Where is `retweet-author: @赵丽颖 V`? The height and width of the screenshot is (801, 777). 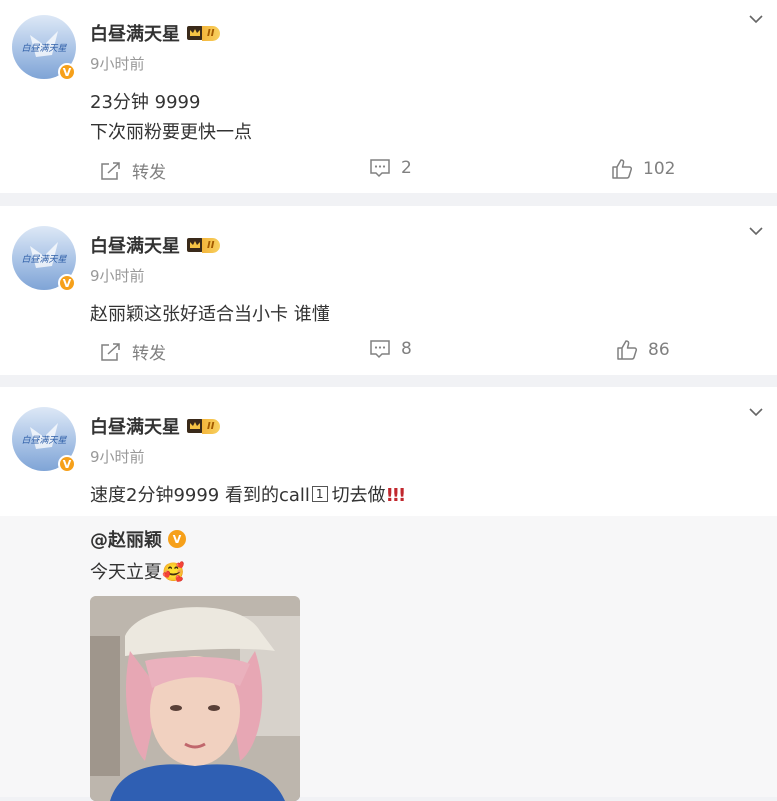
retweet-author: @赵丽颖 V is located at coordinates (138, 539).